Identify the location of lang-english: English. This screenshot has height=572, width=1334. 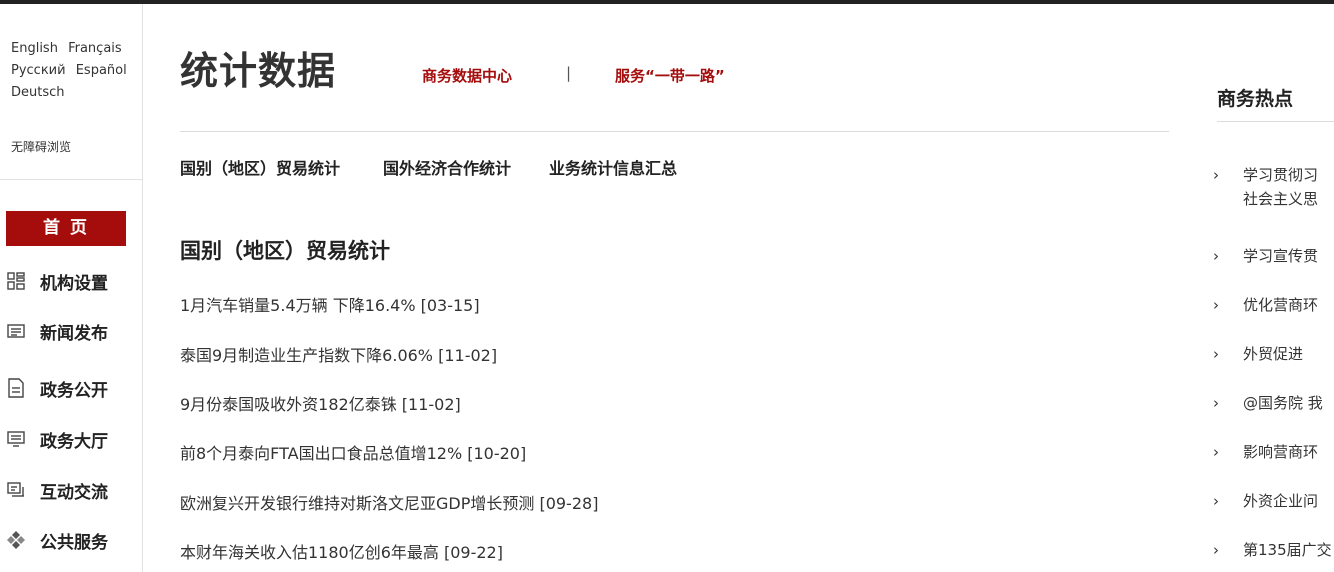
(34, 48).